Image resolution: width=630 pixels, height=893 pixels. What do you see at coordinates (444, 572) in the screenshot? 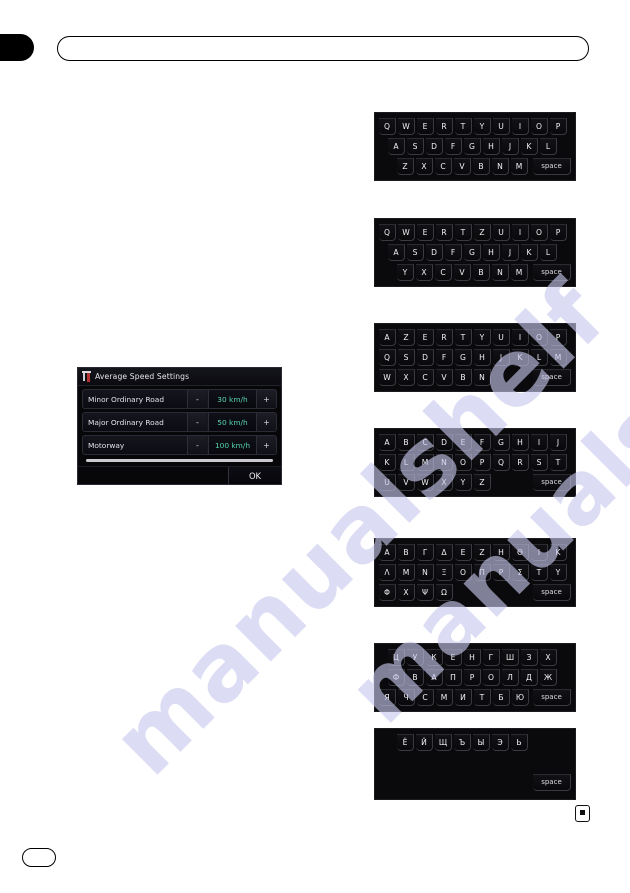
I see `key-ξ: Ξ` at bounding box center [444, 572].